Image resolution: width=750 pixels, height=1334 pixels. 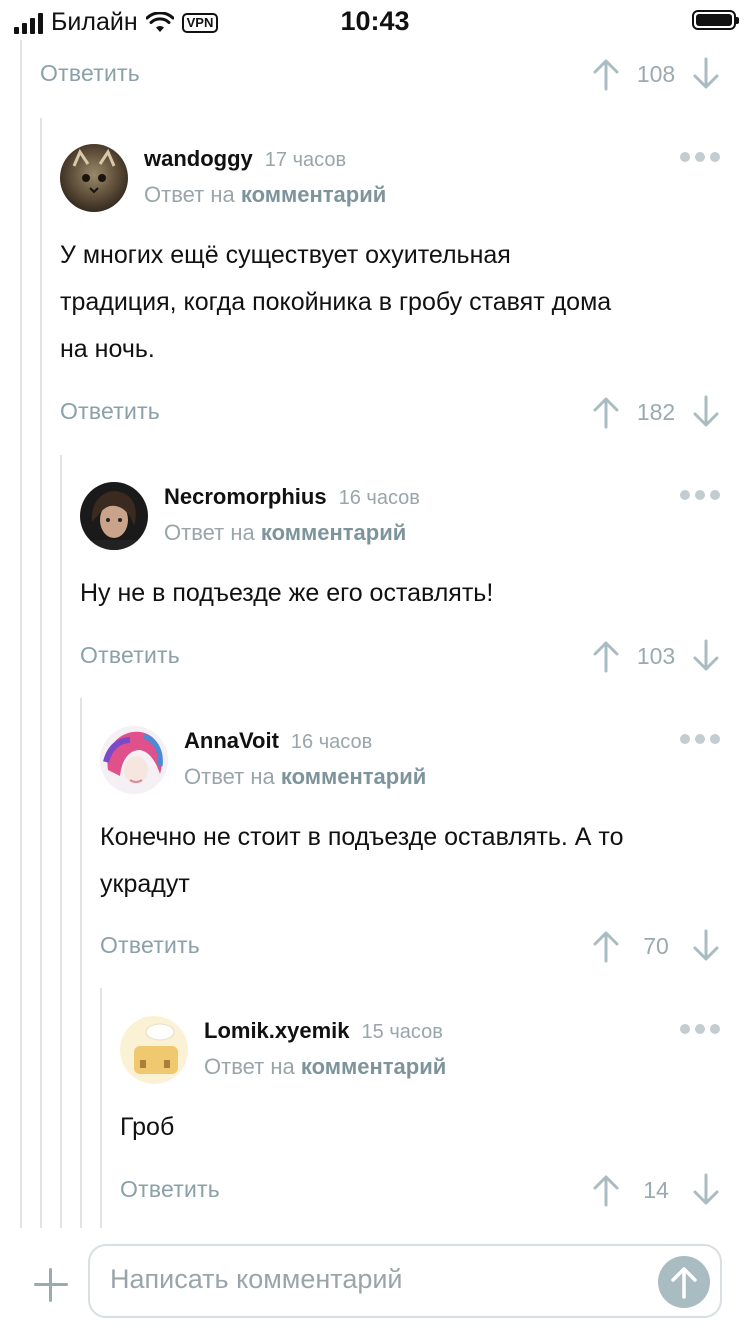 I want to click on username: Lomik.xyemik, so click(x=277, y=1030).